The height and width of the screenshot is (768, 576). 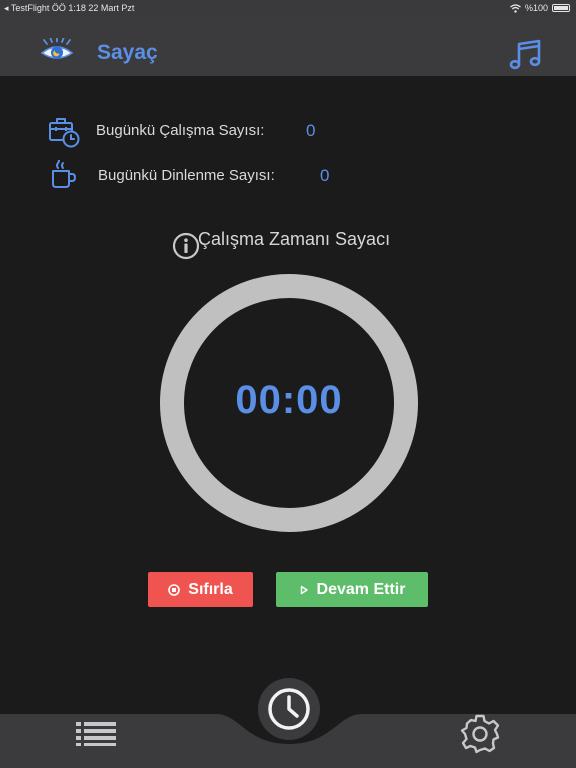 I want to click on music-note-icon, so click(x=525, y=55).